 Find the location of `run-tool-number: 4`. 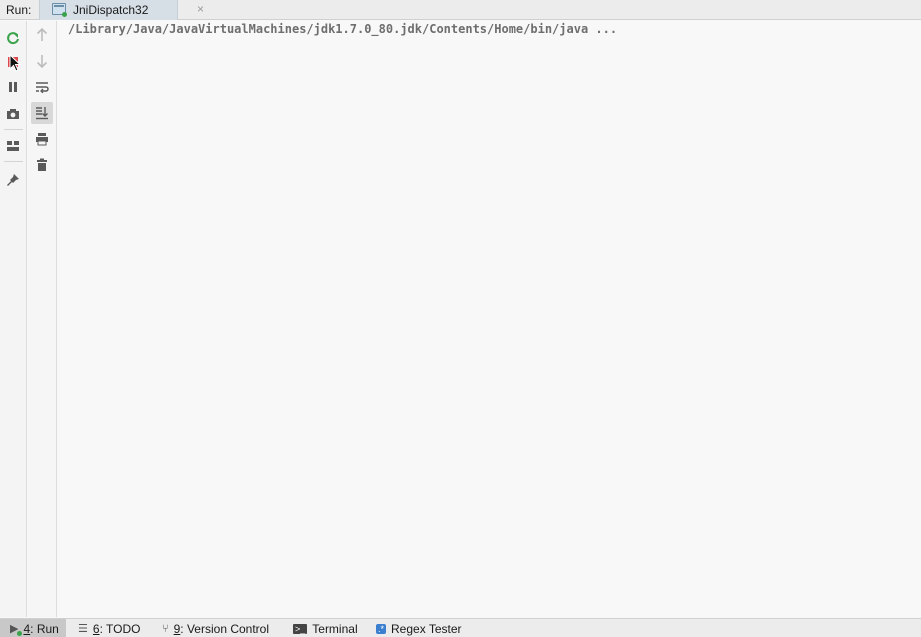

run-tool-number: 4 is located at coordinates (27, 628).